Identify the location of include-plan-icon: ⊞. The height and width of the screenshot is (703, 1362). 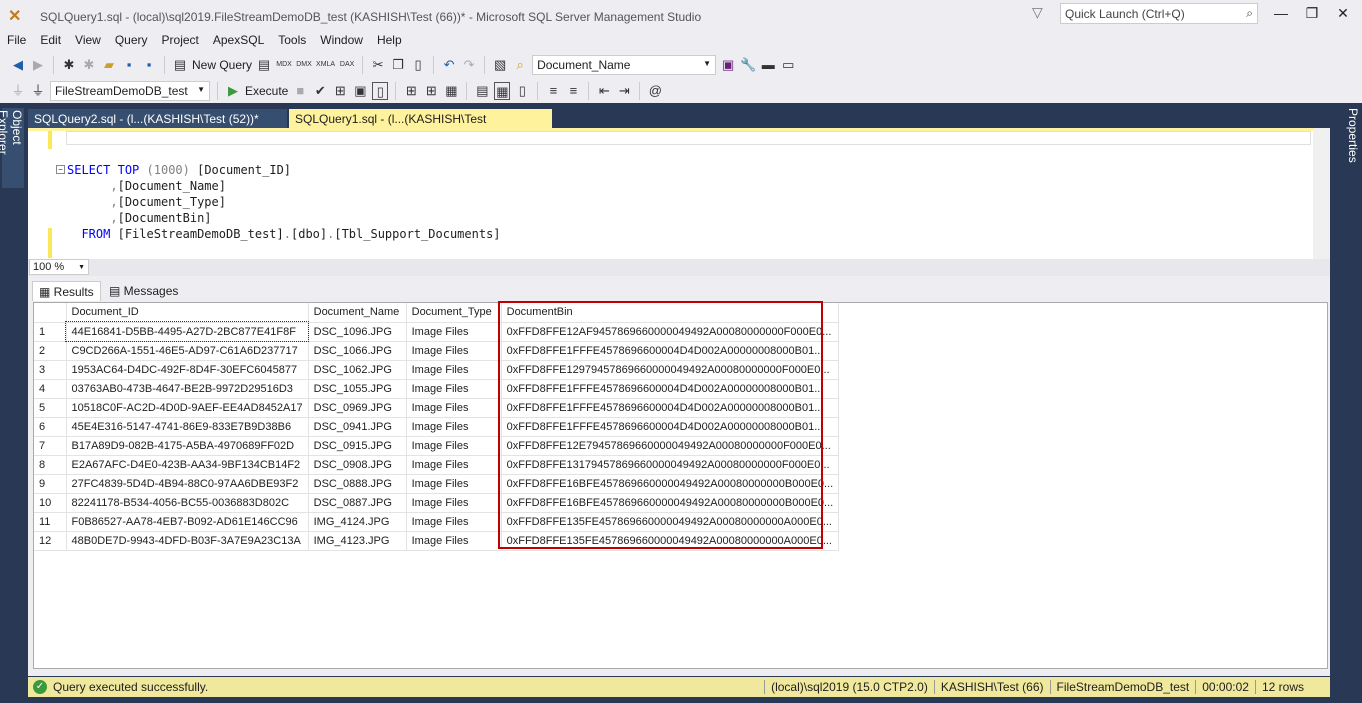
(411, 91).